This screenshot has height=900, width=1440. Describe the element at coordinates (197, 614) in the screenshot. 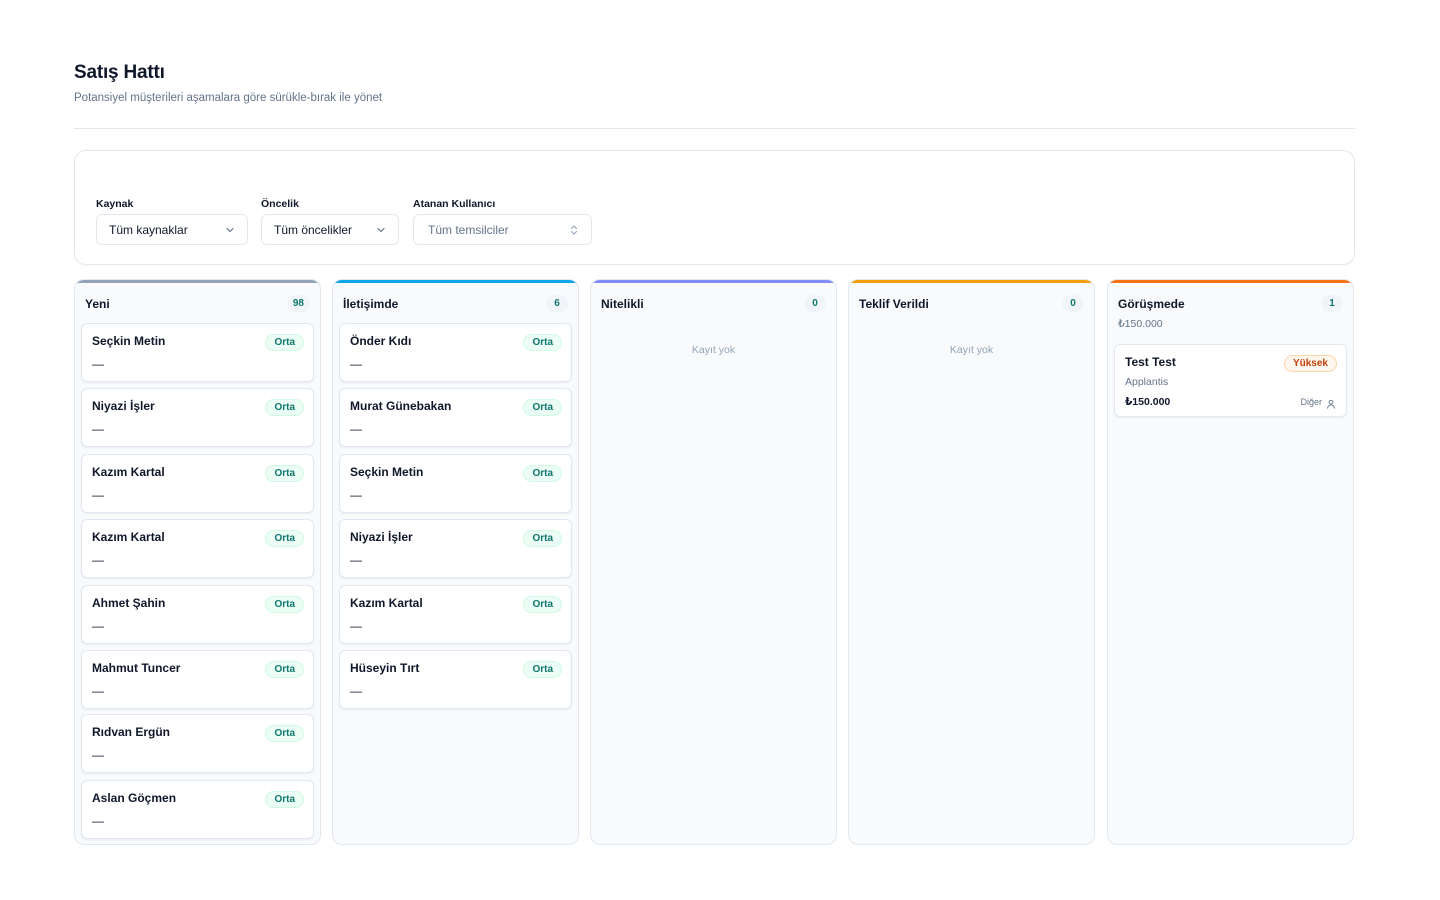

I see `lead-card: Ahmet Şahin Orta —` at that location.